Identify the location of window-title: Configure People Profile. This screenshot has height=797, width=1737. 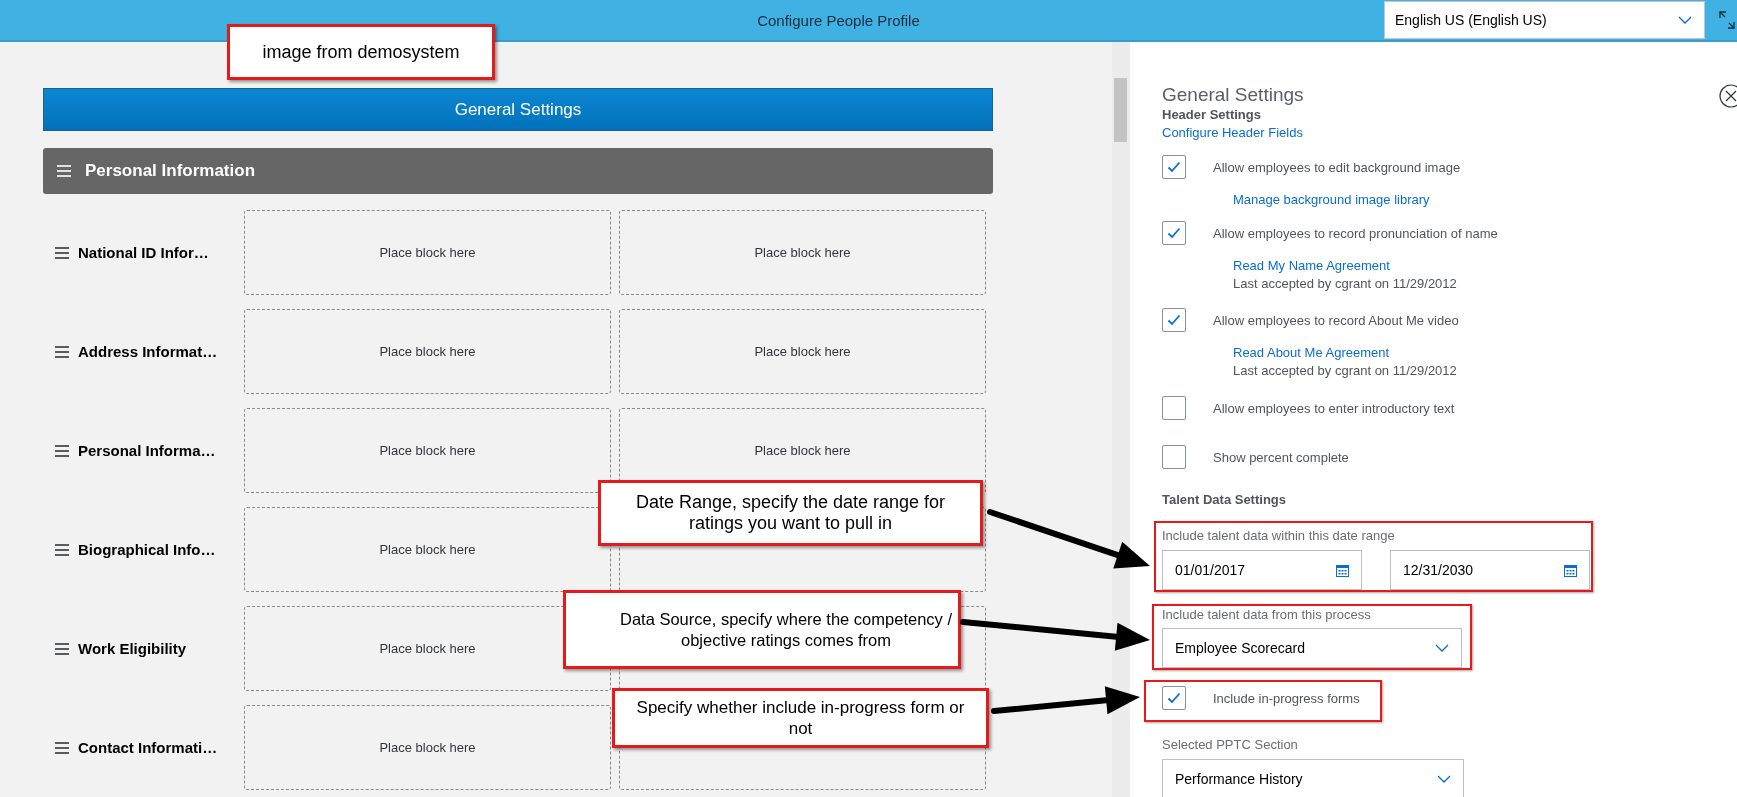
(838, 20).